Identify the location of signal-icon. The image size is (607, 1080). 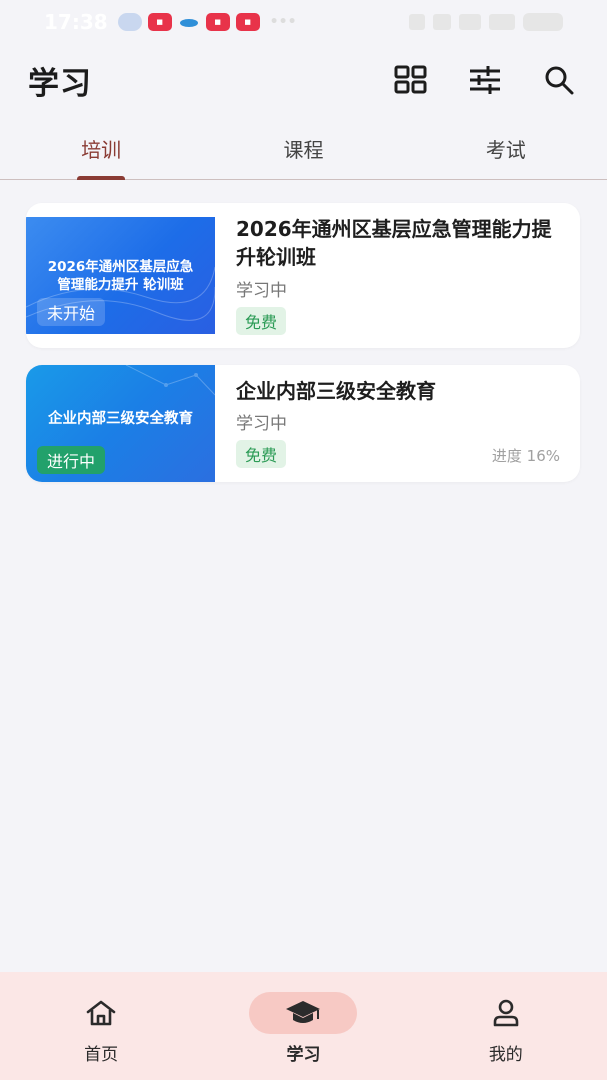
(502, 22).